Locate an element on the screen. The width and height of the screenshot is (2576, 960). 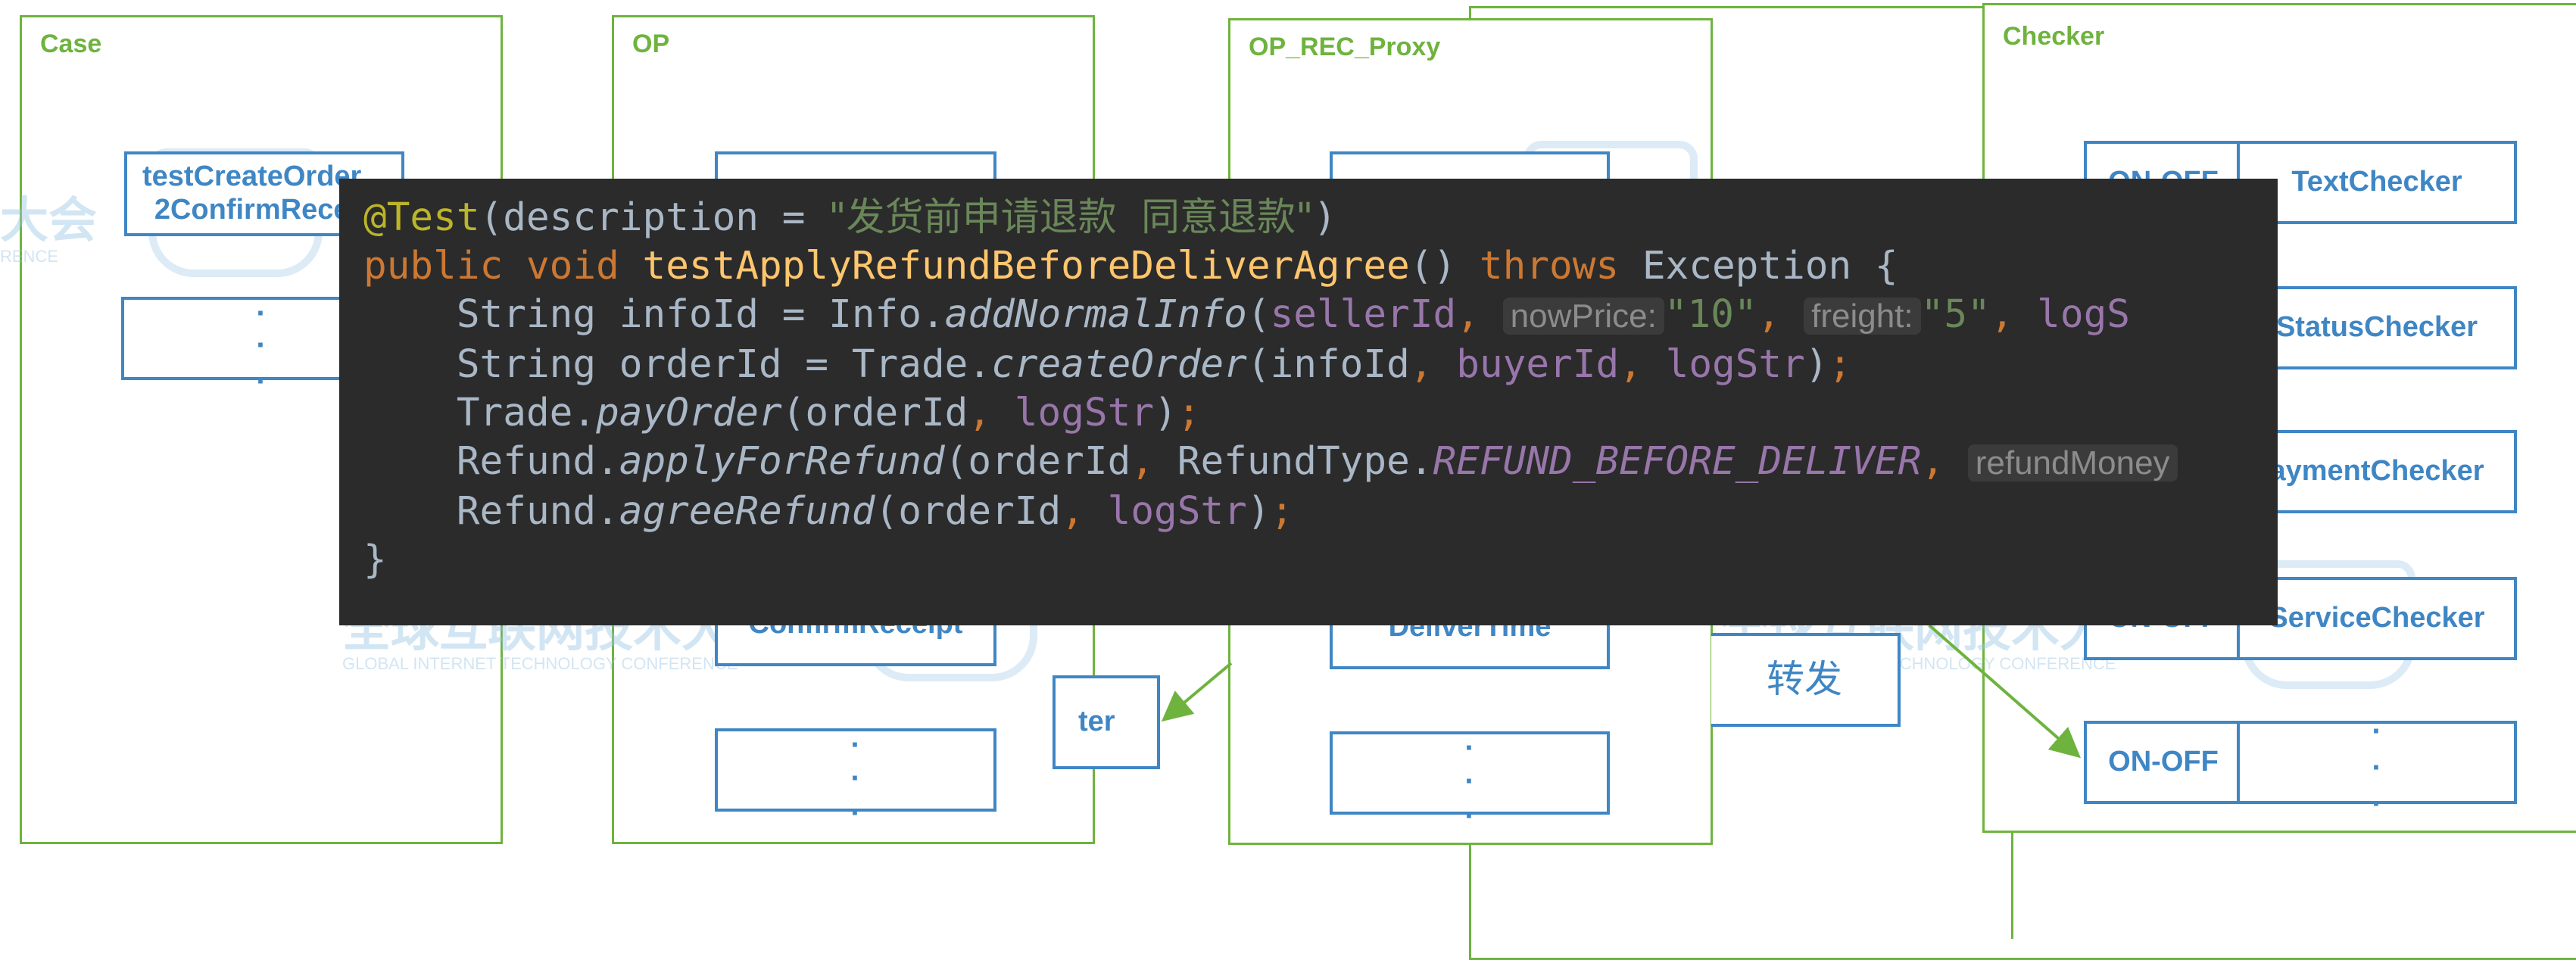
code-l3-var: infoId is located at coordinates (689, 314).